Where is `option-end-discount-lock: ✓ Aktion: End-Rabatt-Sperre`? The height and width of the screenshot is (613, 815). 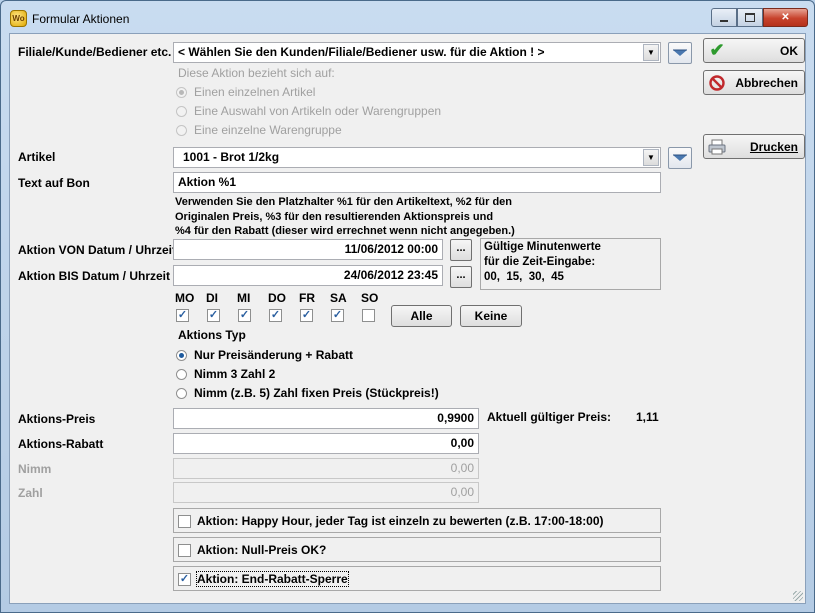 option-end-discount-lock: ✓ Aktion: End-Rabatt-Sperre is located at coordinates (263, 579).